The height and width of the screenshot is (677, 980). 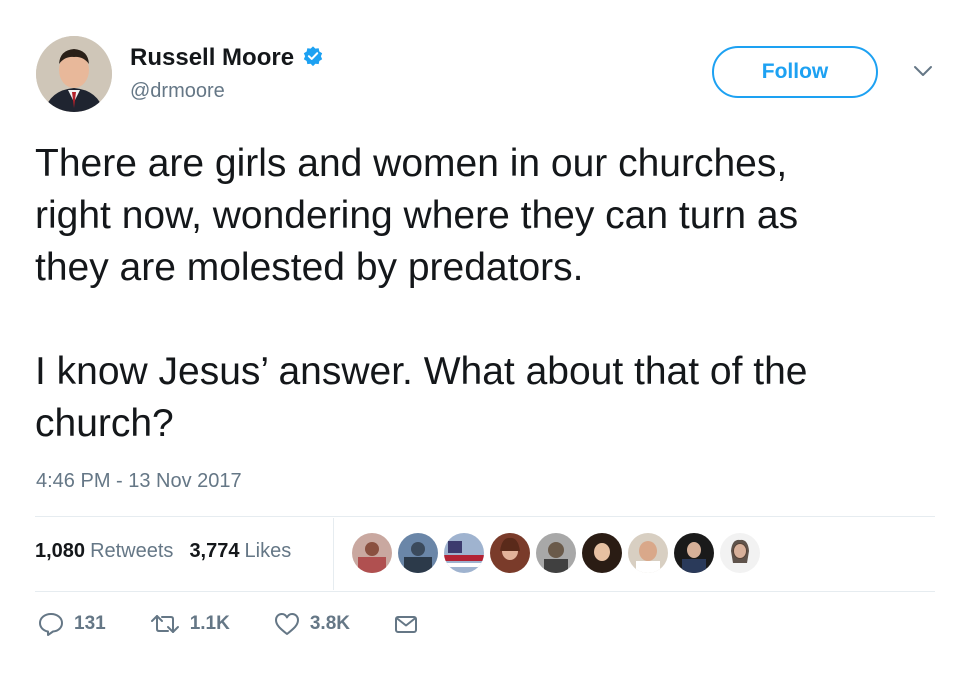 I want to click on heart-icon, so click(x=287, y=624).